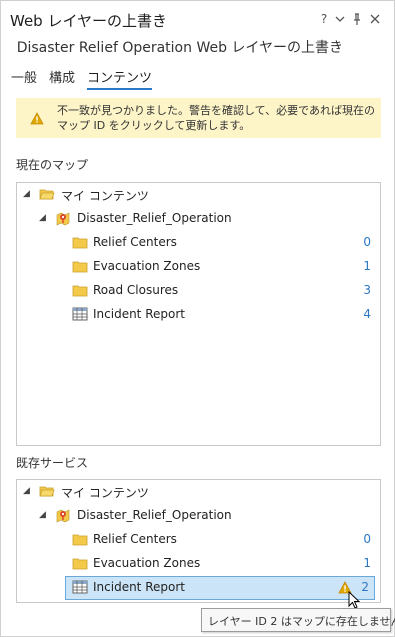 This screenshot has height=637, width=395. I want to click on pane-titlebar: Web レイヤーの上書き ?, so click(197, 18).